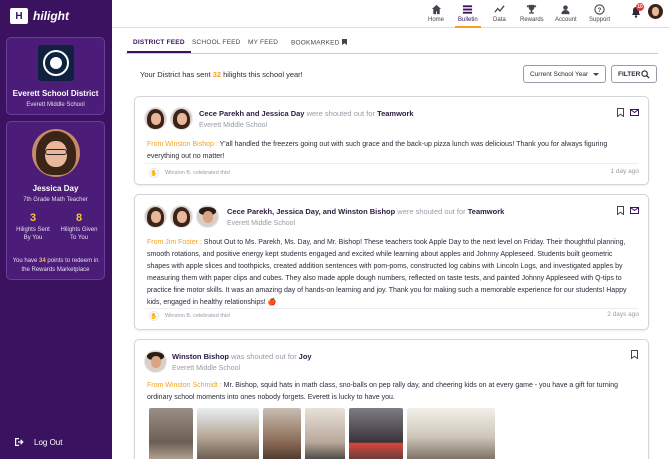 This screenshot has height=459, width=670. What do you see at coordinates (55, 105) in the screenshot?
I see `district-school: Everett Middle School` at bounding box center [55, 105].